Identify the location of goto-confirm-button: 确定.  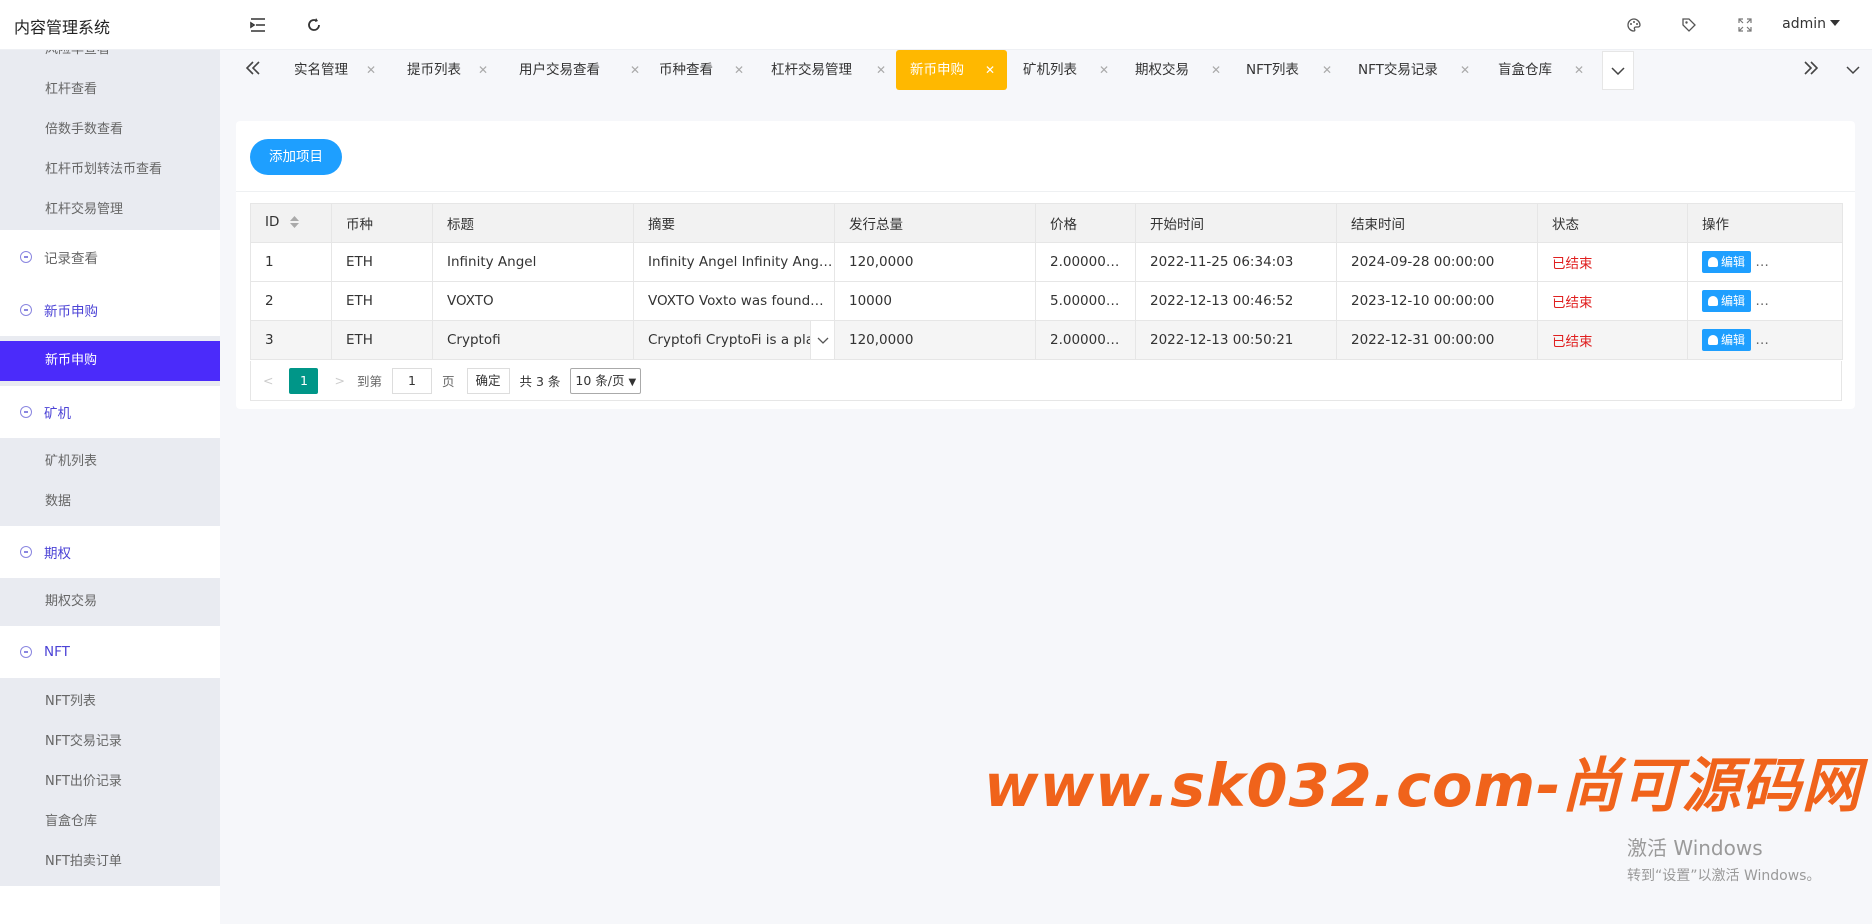
(488, 380).